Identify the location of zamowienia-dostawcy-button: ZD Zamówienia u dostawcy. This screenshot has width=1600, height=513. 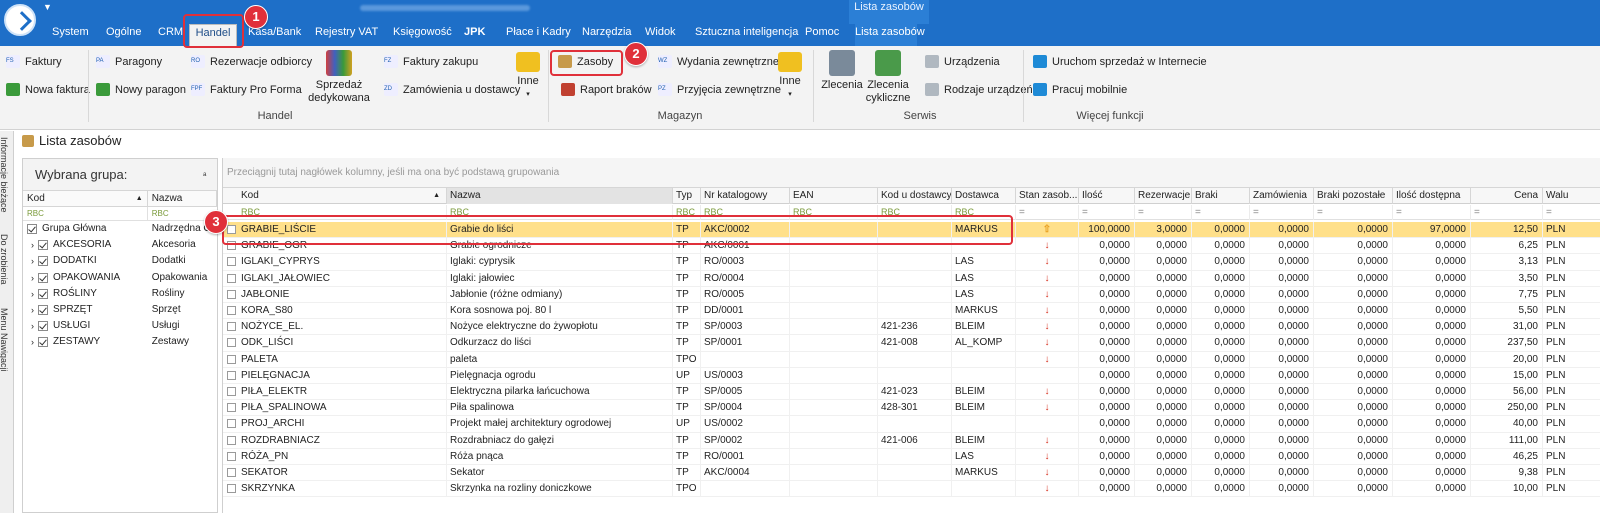
(452, 89).